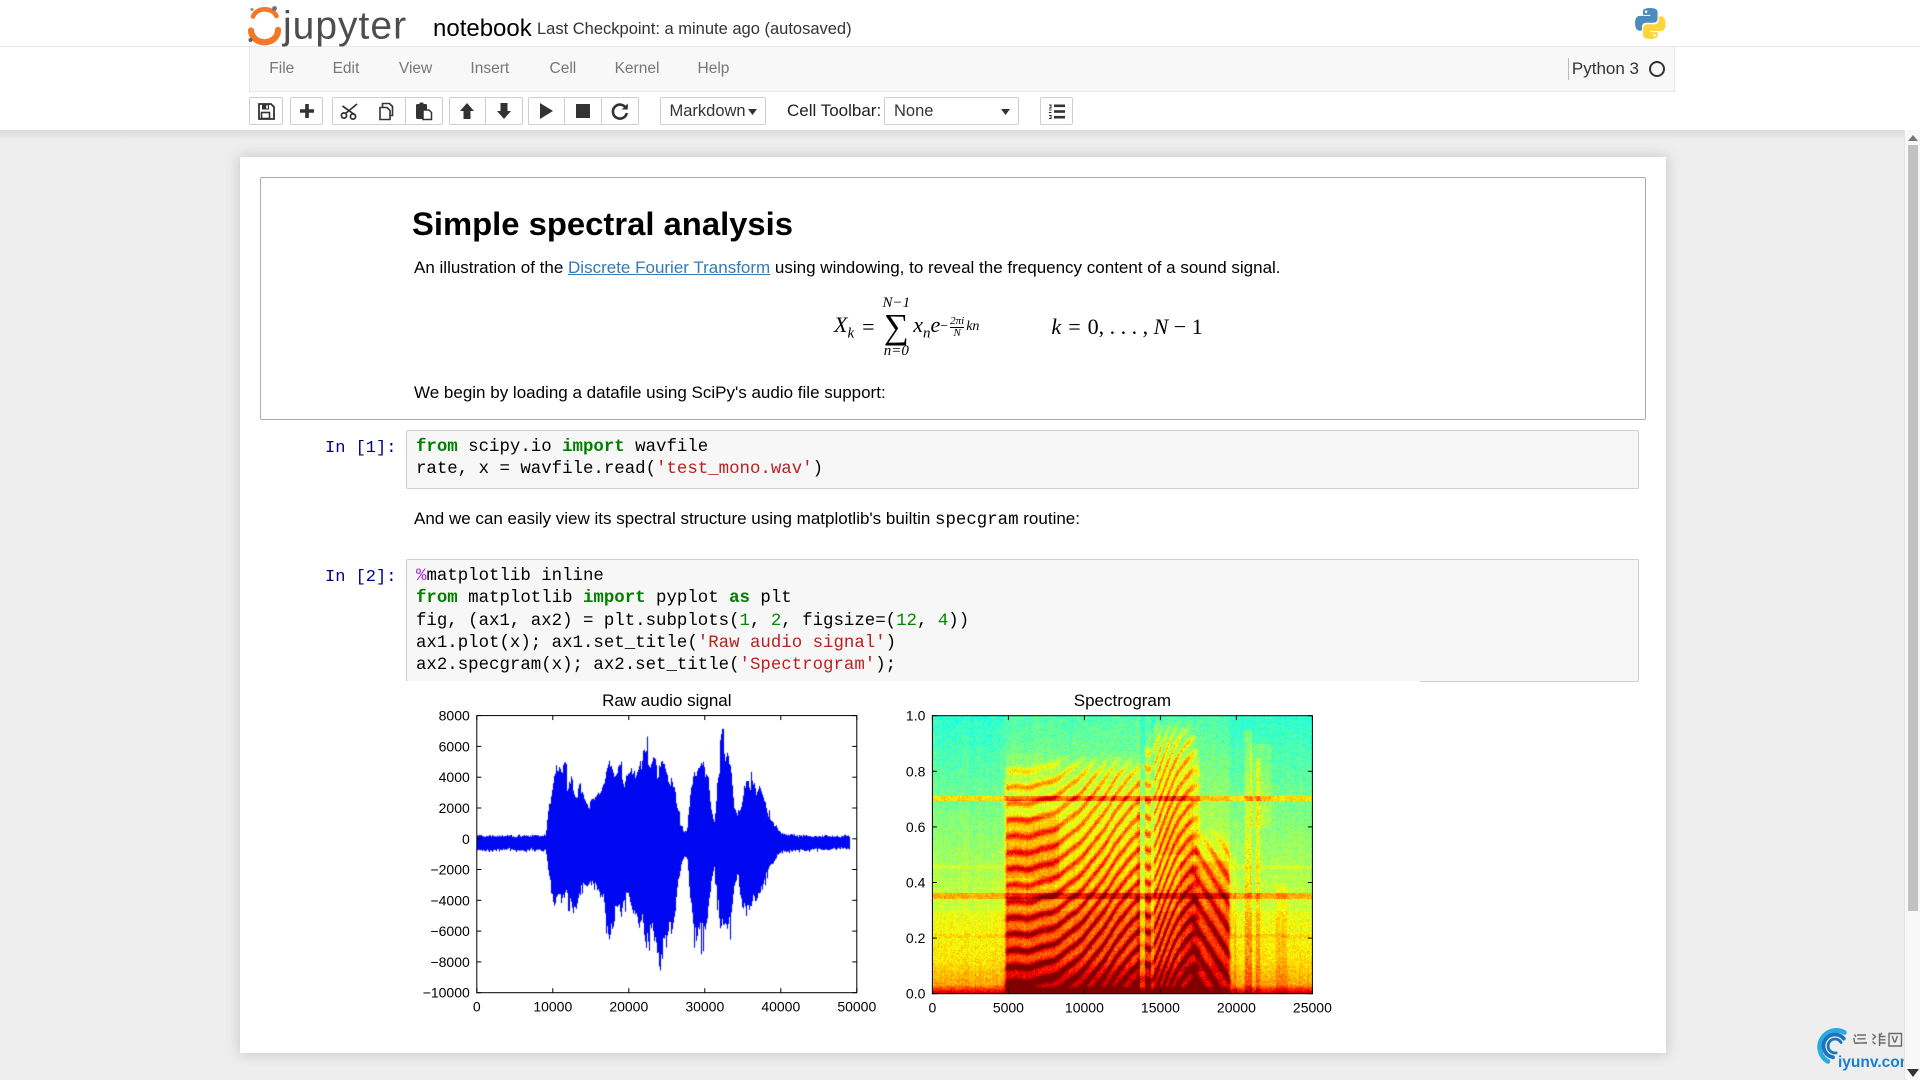 The height and width of the screenshot is (1080, 1920). I want to click on svg-text: iyunv.com, so click(1876, 1062).